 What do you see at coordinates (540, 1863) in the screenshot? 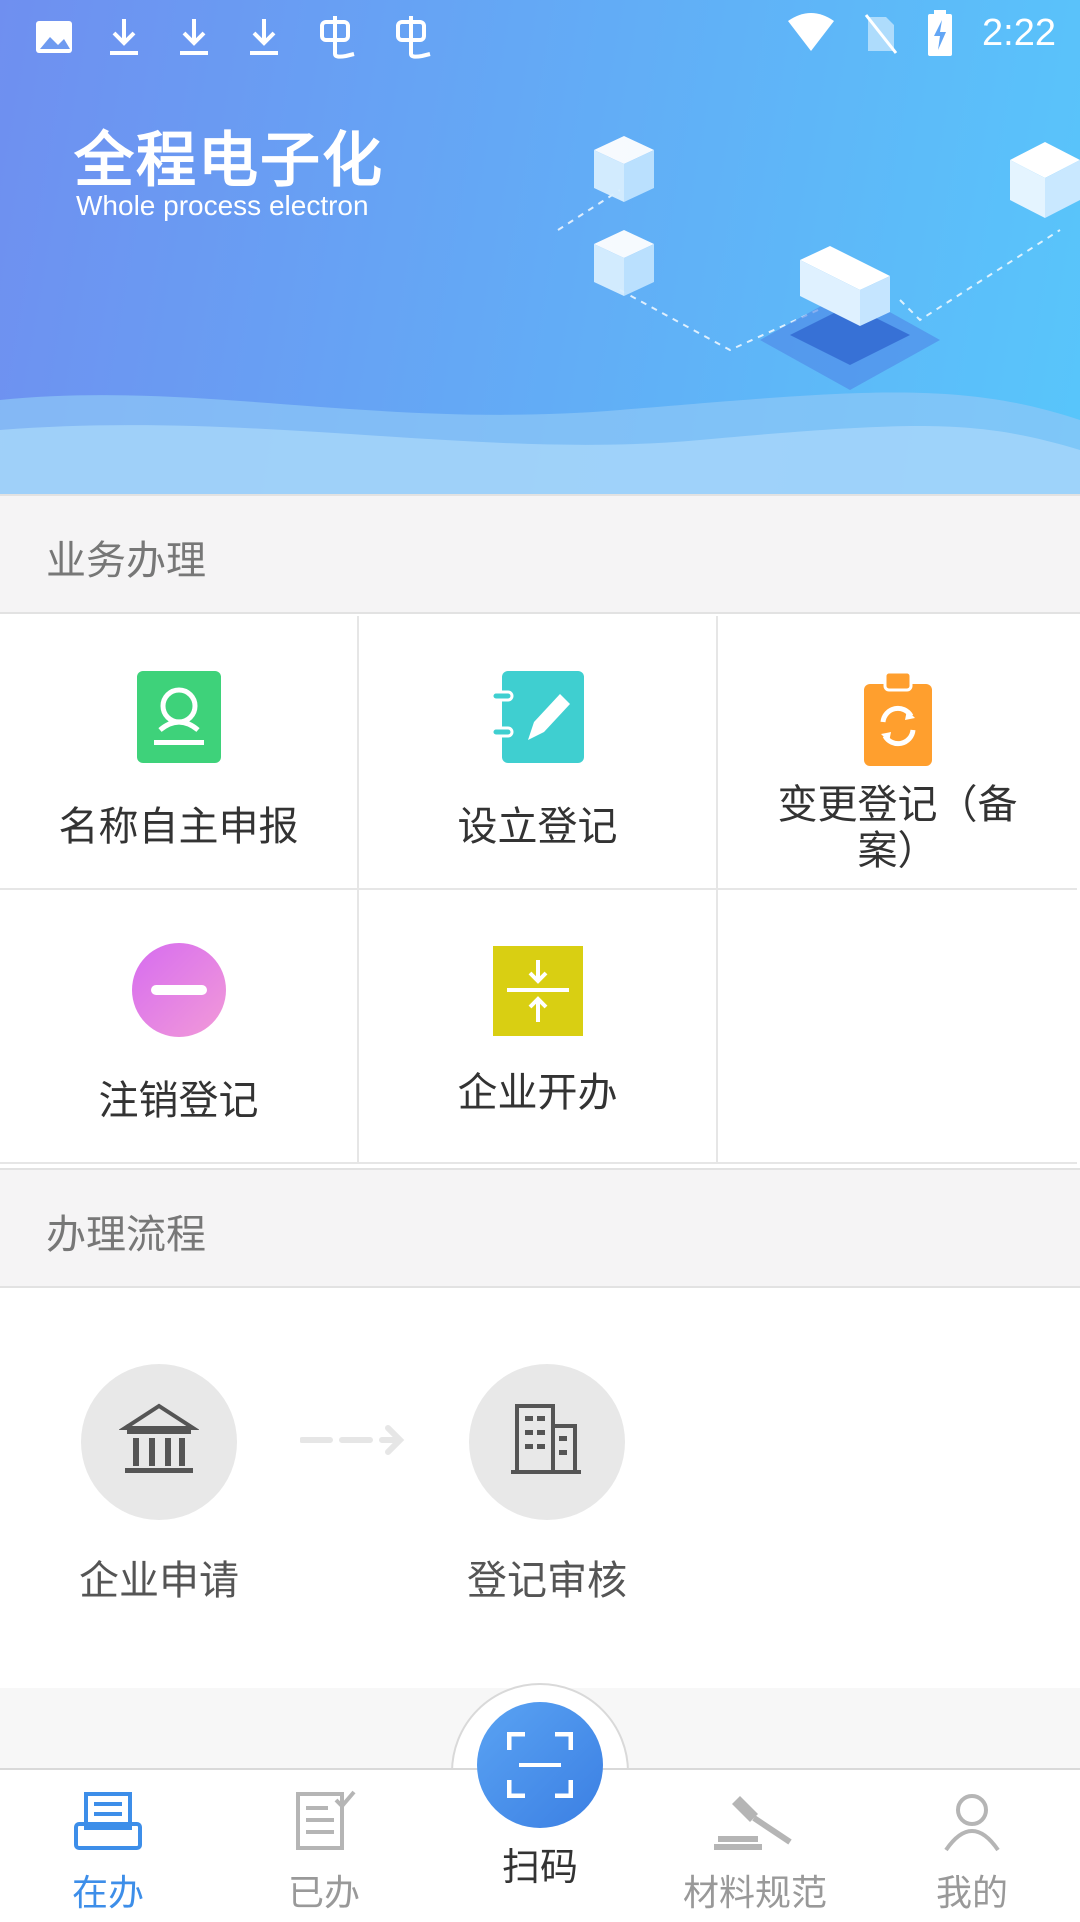
I see `scan-label: 扫码` at bounding box center [540, 1863].